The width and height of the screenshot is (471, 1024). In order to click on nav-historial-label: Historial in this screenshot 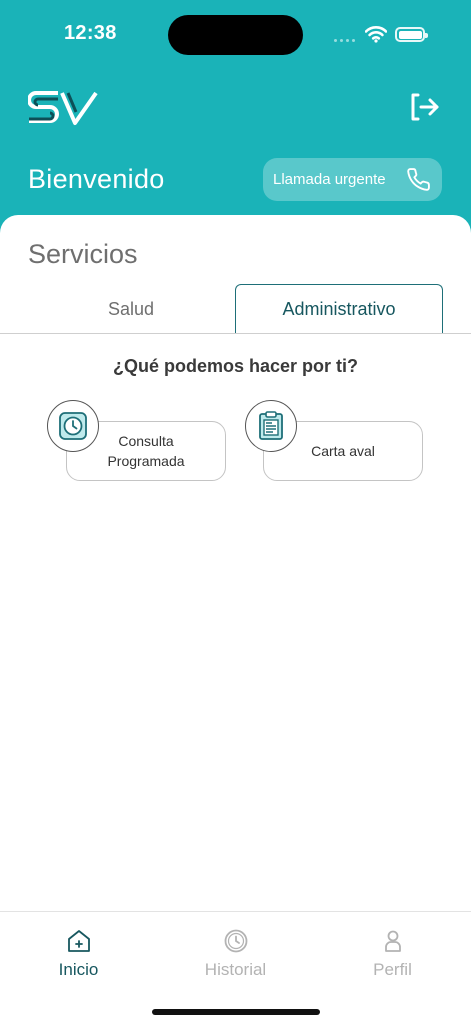, I will do `click(235, 969)`.